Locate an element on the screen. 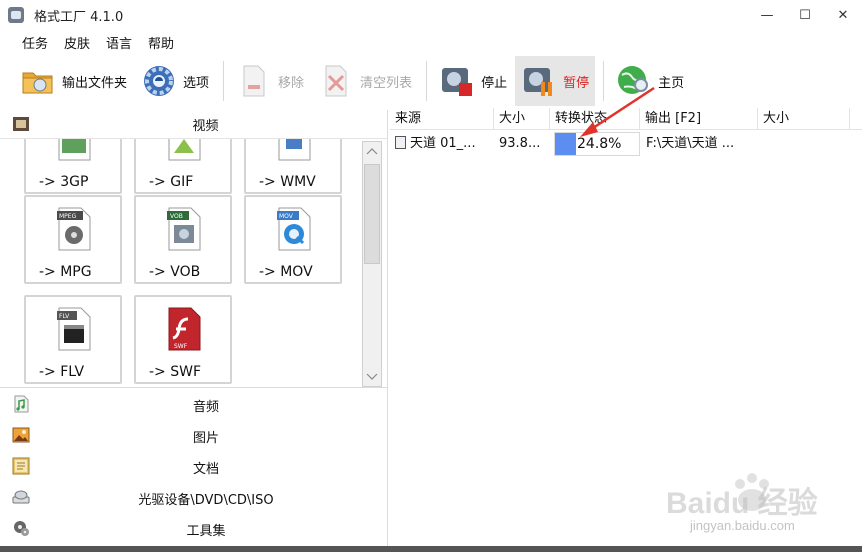  wmv-file-icon is located at coordinates (294, 150).